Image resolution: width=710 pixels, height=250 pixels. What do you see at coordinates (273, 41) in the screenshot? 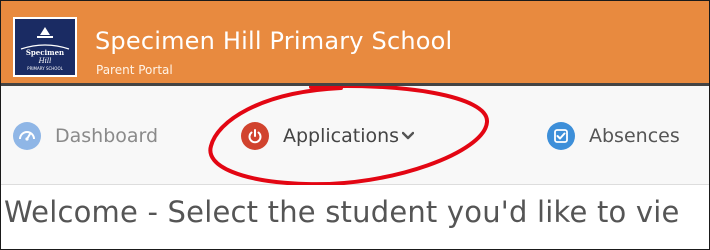
I see `school-name: Specimen Hill Primary School` at bounding box center [273, 41].